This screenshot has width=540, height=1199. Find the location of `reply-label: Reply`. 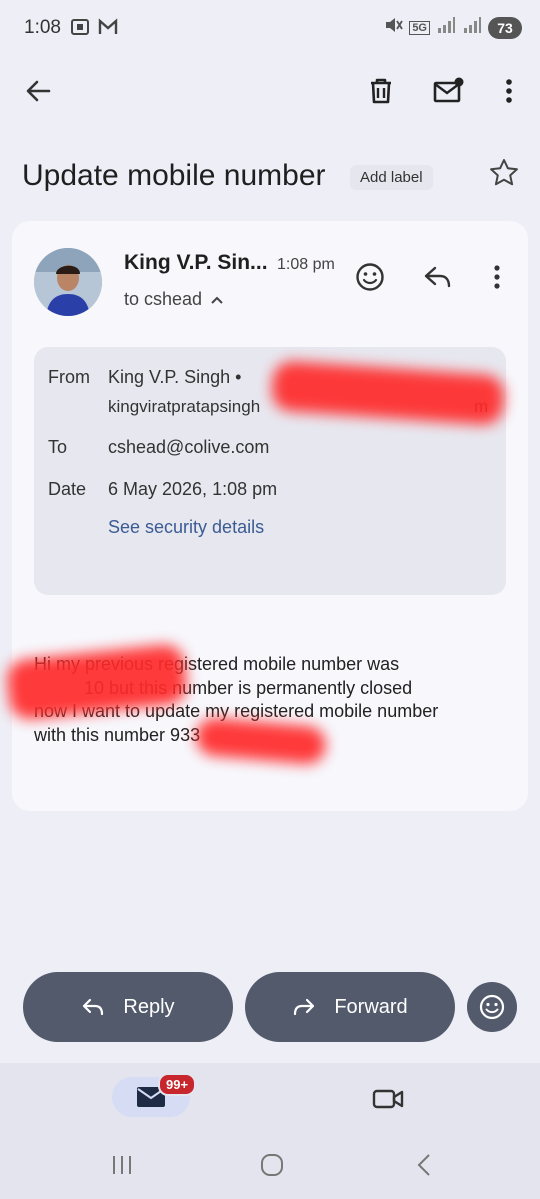

reply-label: Reply is located at coordinates (149, 1006).